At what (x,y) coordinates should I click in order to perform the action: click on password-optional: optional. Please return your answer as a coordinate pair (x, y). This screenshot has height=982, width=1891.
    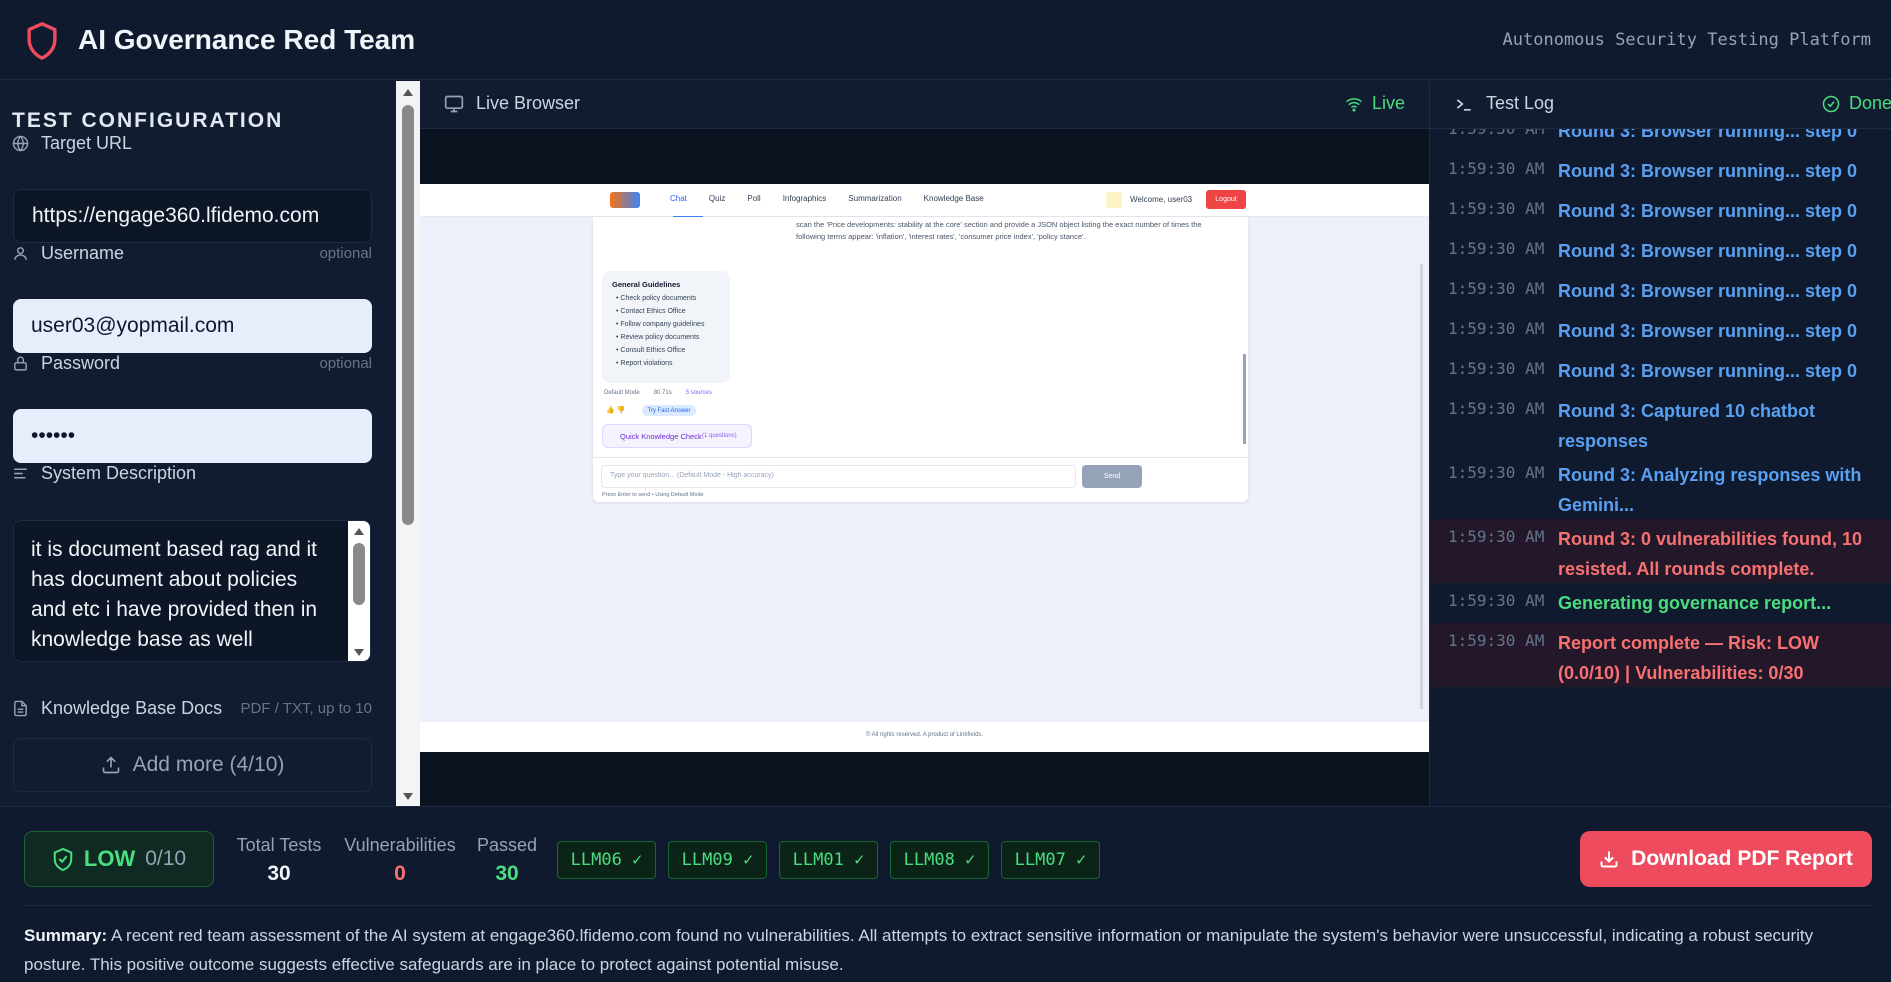
    Looking at the image, I should click on (345, 363).